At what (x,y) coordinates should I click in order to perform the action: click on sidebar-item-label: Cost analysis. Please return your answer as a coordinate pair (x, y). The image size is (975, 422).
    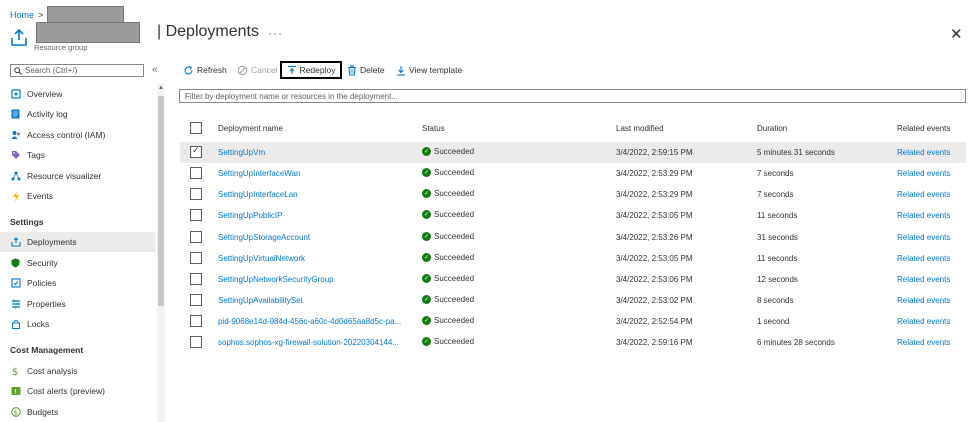
    Looking at the image, I should click on (52, 371).